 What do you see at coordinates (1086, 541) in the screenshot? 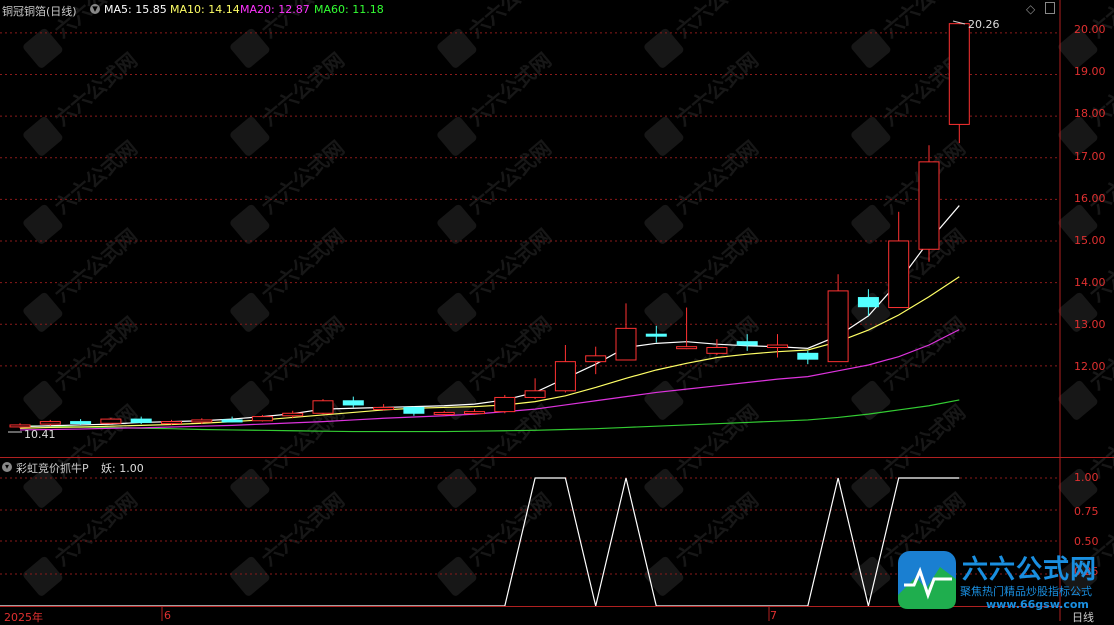
I see `indicator-tick: 0.50` at bounding box center [1086, 541].